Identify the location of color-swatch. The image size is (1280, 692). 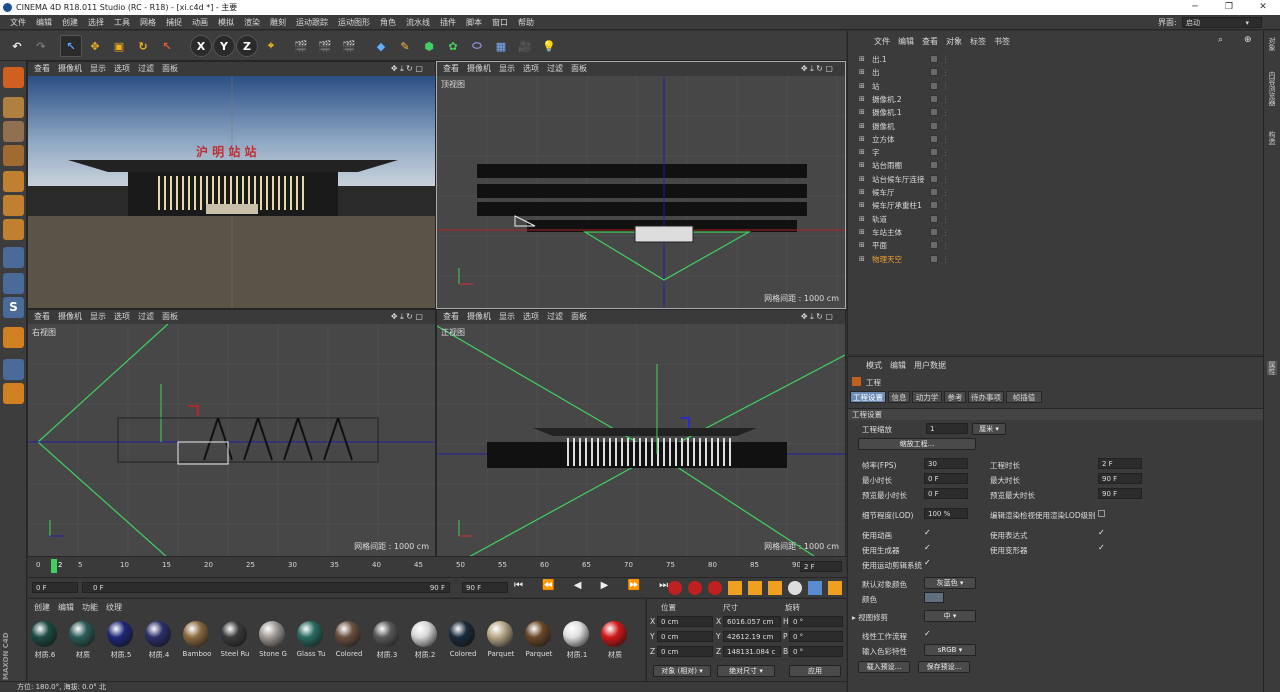
(934, 597).